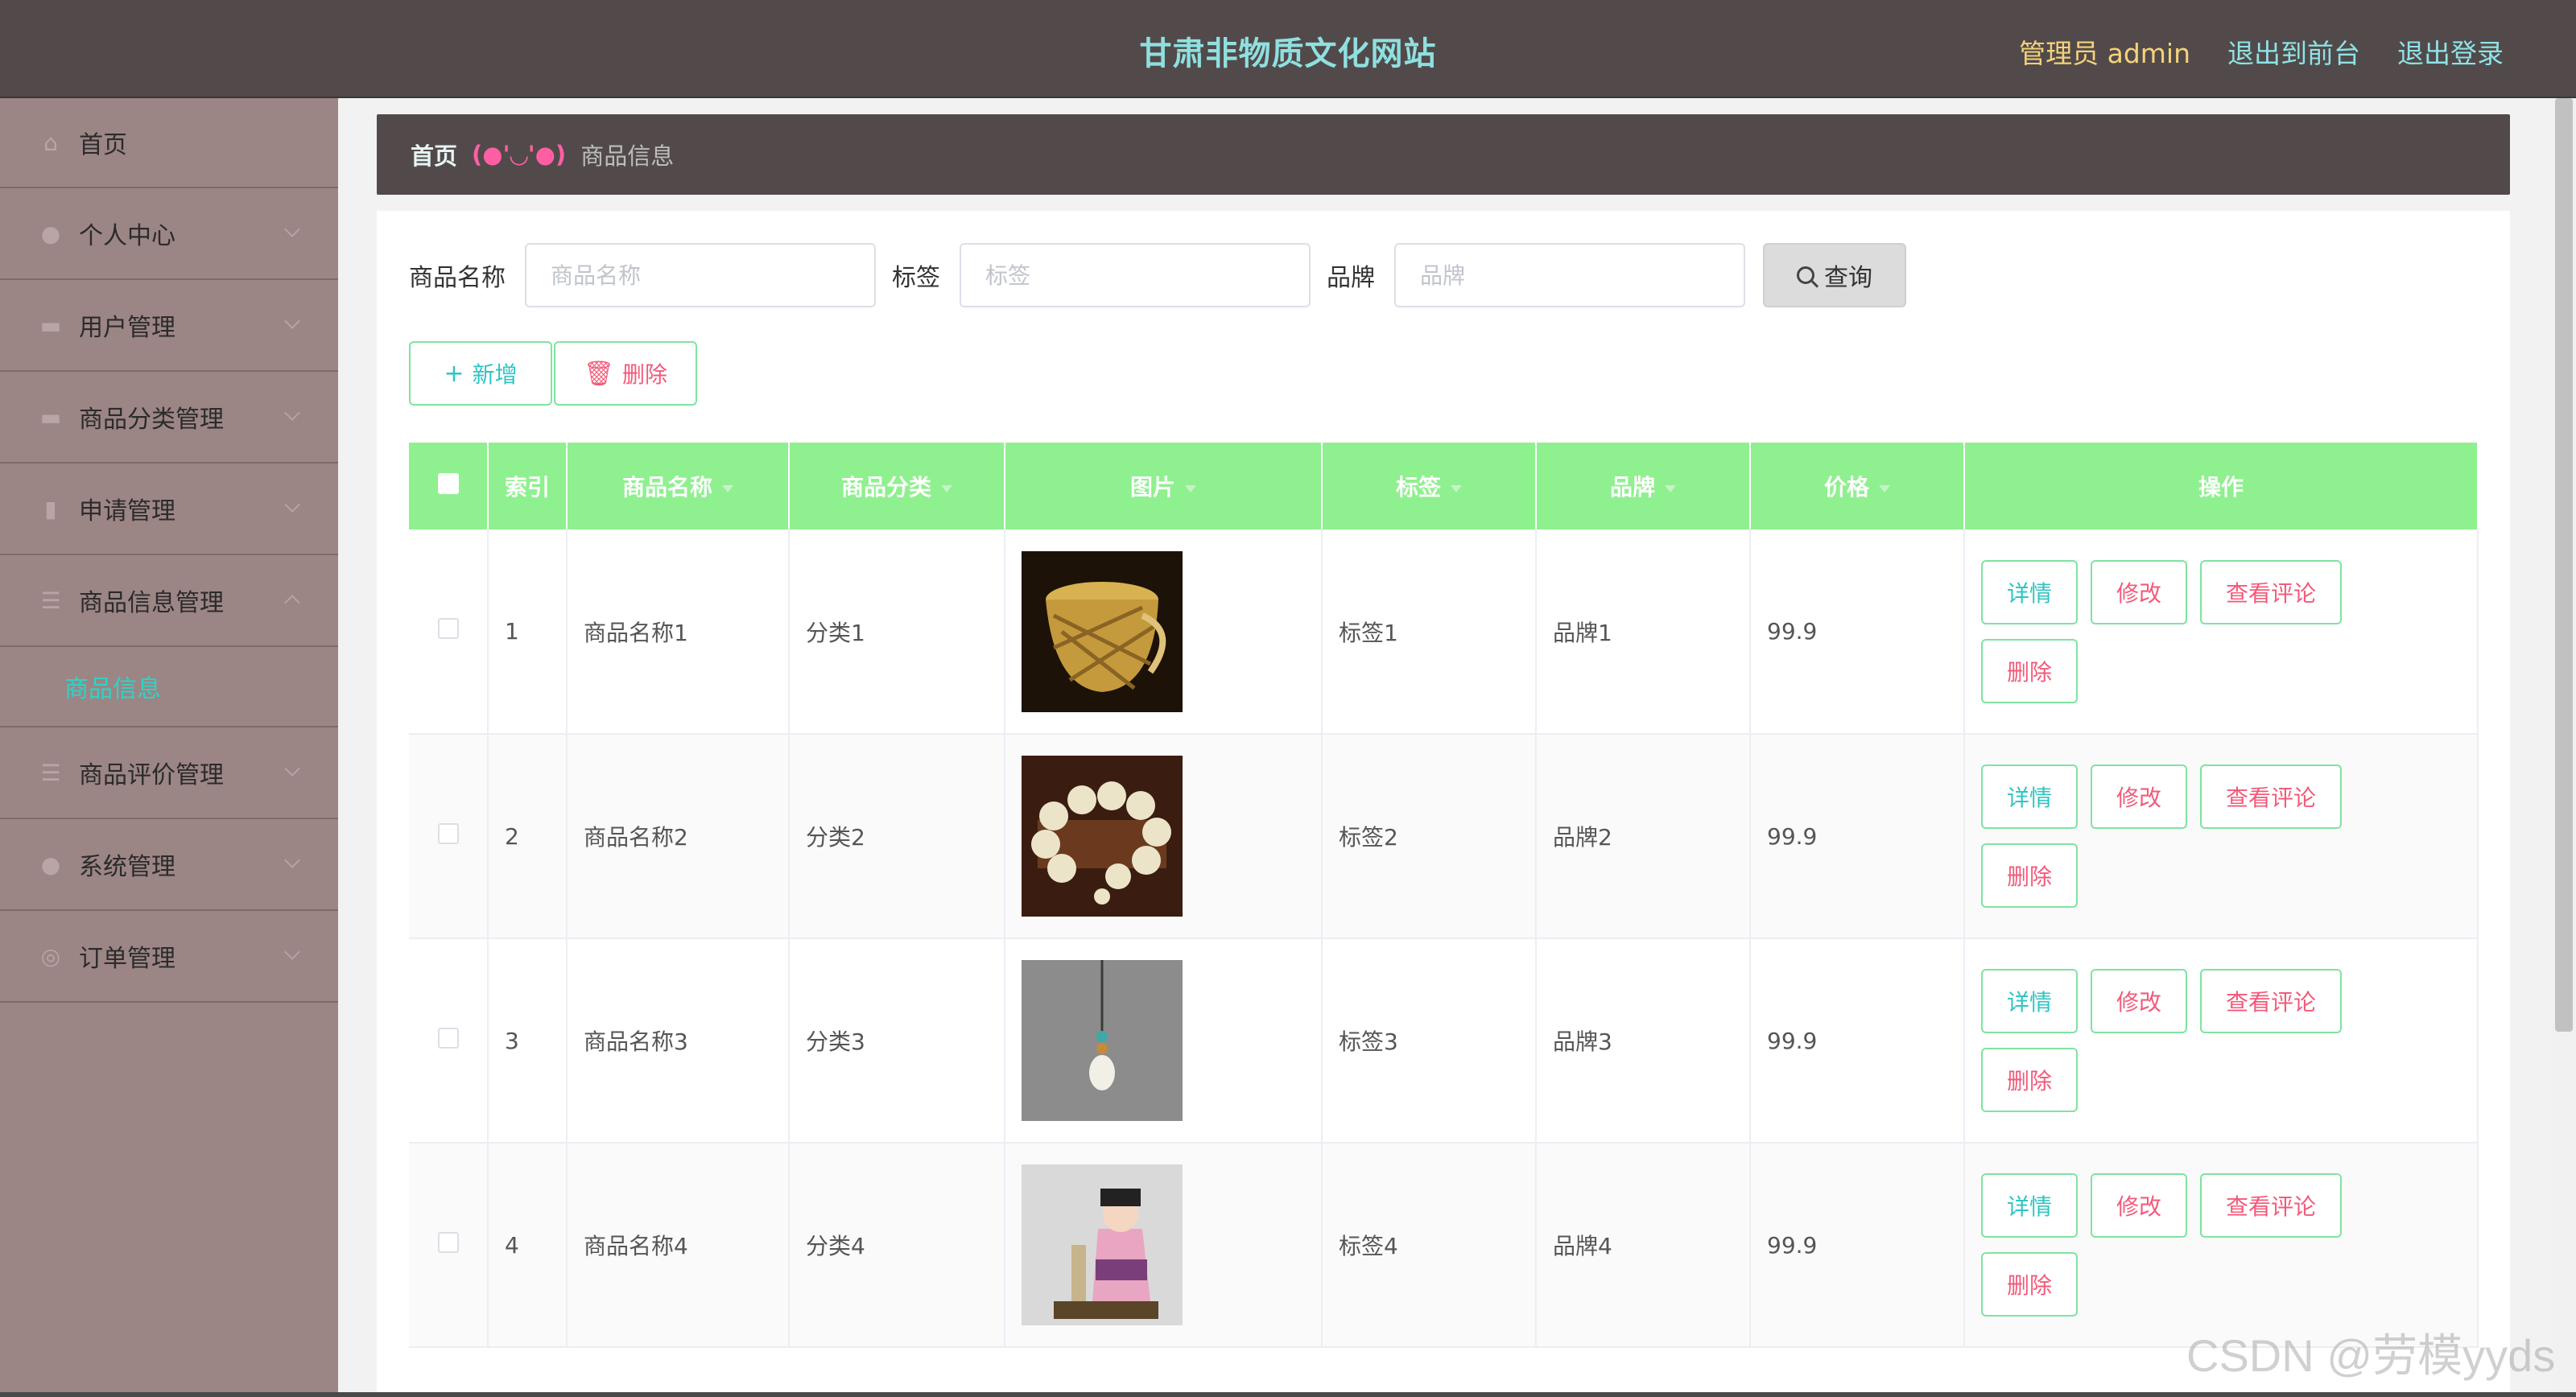 The height and width of the screenshot is (1397, 2576). Describe the element at coordinates (50, 417) in the screenshot. I see `folder-icon: ▬` at that location.